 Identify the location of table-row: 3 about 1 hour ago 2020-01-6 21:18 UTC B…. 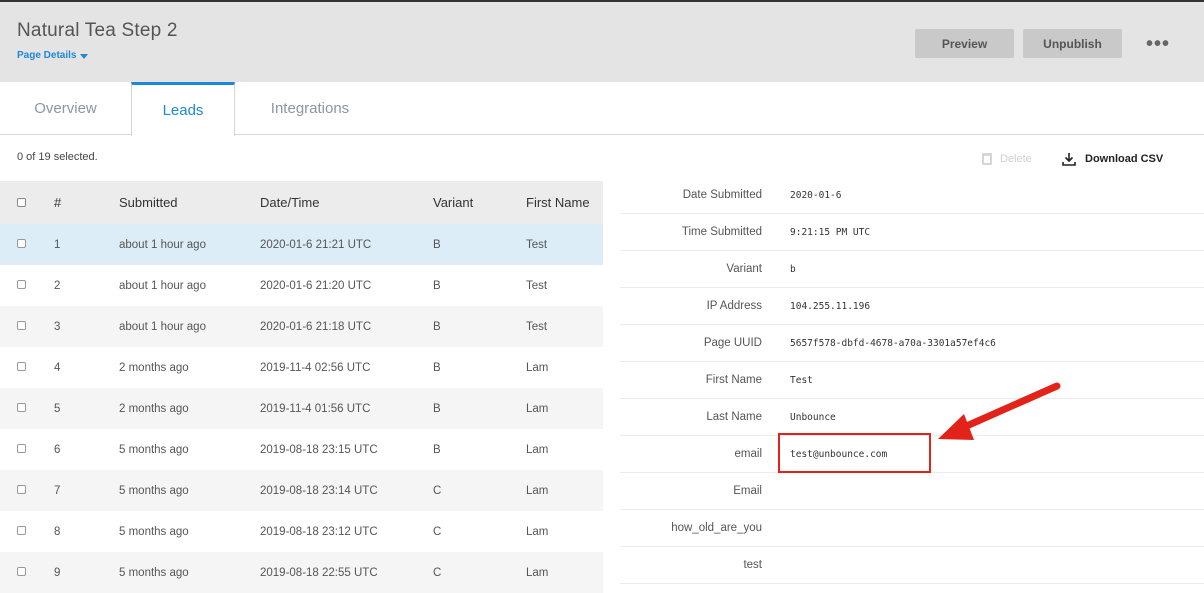
(301, 326).